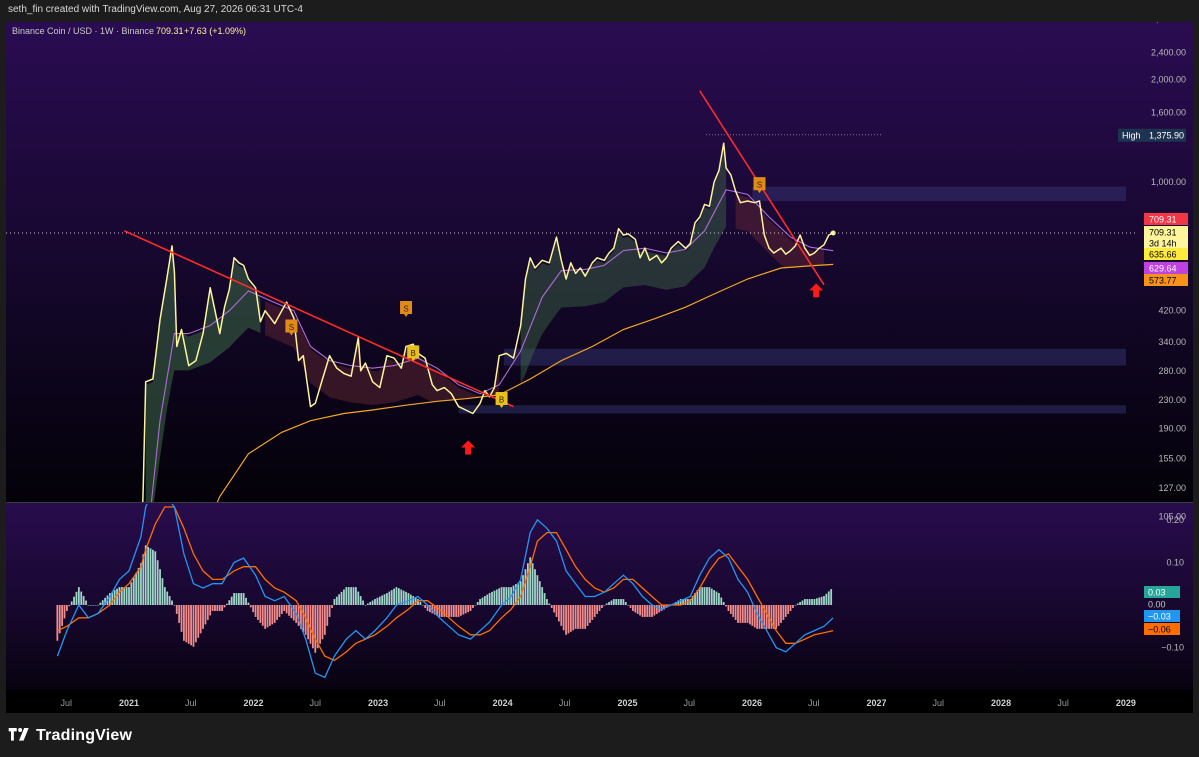 This screenshot has height=757, width=1199. I want to click on signal-badge-text: S, so click(759, 185).